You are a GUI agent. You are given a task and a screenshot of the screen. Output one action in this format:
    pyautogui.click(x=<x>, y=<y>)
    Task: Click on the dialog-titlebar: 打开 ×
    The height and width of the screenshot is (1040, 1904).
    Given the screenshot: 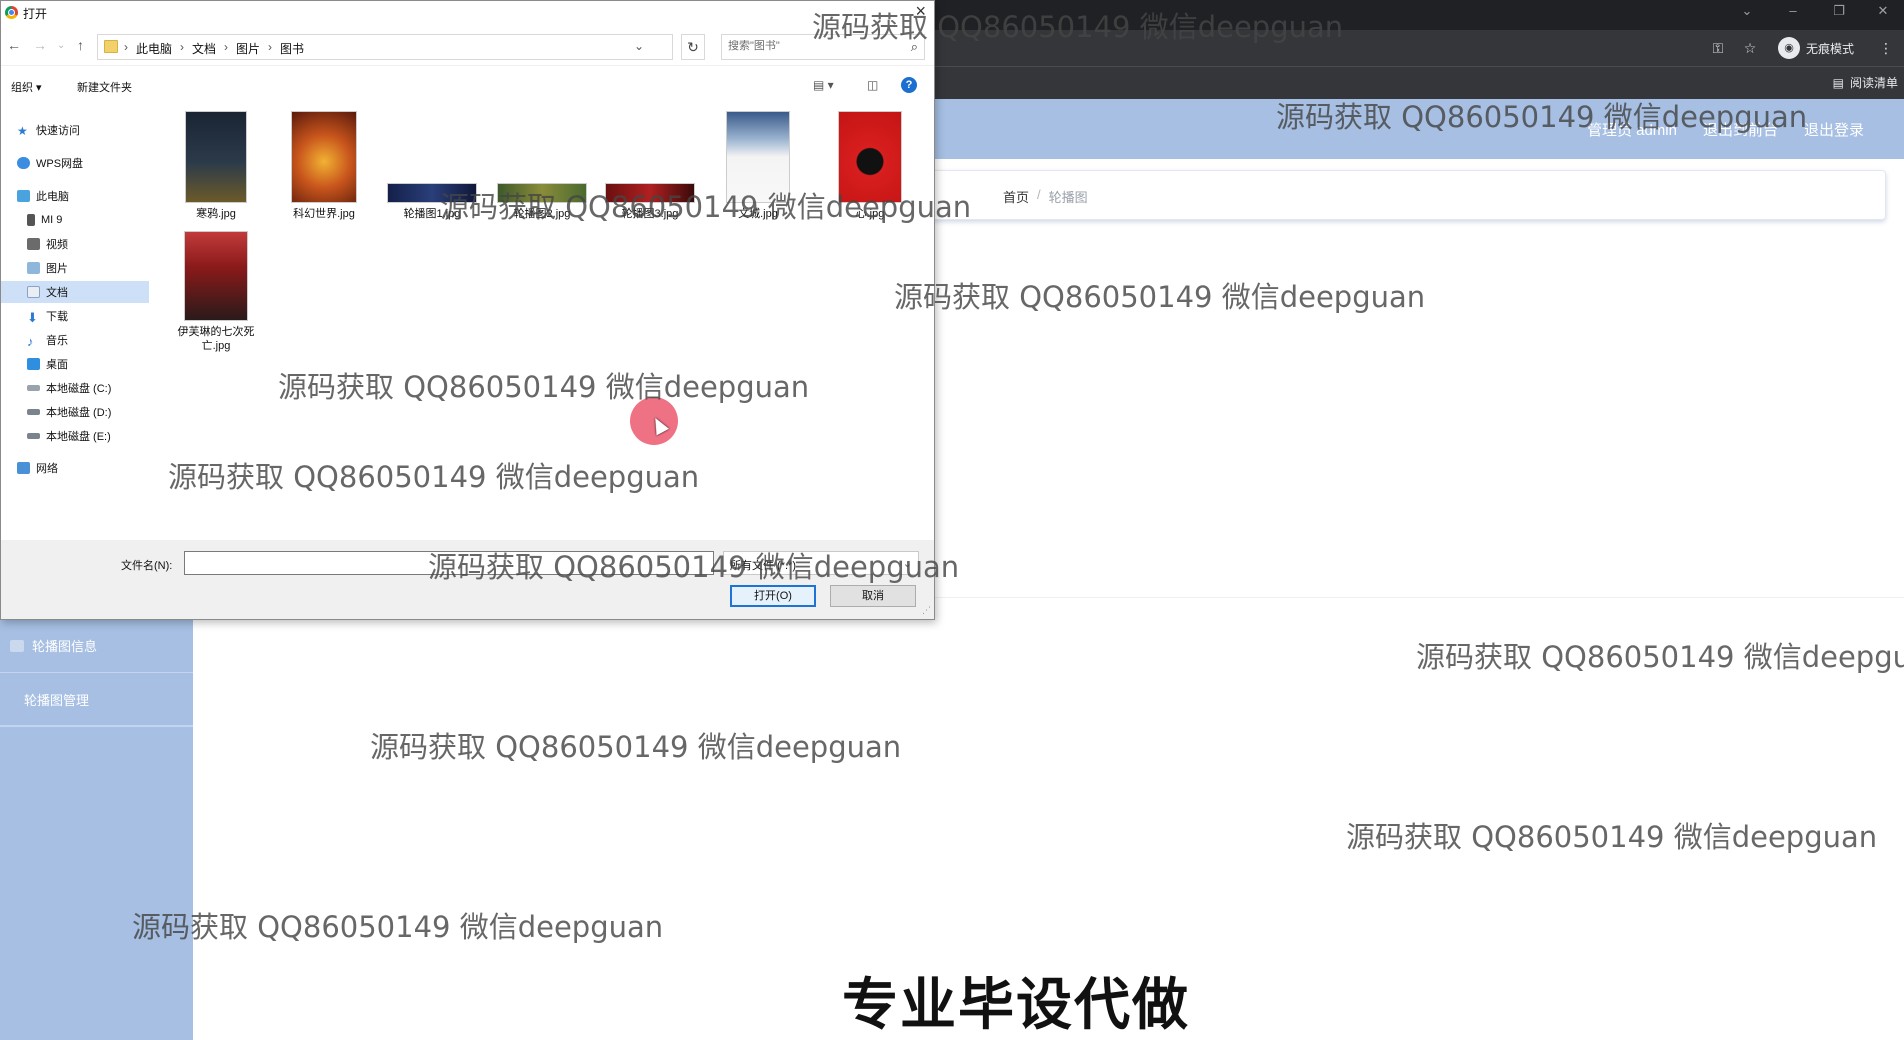 What is the action you would take?
    pyautogui.click(x=467, y=13)
    